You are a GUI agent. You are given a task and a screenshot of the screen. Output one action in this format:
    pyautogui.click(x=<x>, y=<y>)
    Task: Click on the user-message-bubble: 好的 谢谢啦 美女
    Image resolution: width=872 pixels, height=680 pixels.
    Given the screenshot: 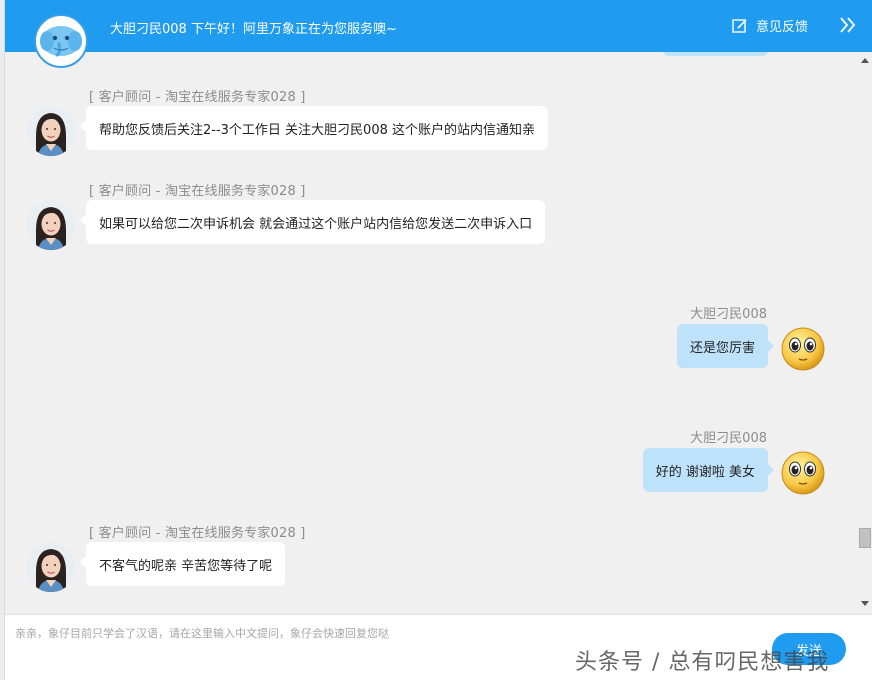 What is the action you would take?
    pyautogui.click(x=708, y=470)
    